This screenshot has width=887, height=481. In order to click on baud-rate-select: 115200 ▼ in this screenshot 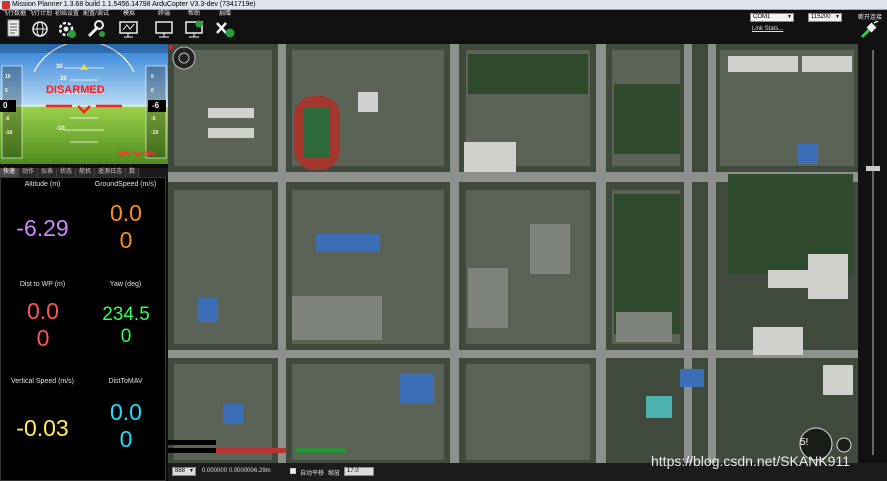, I will do `click(825, 17)`.